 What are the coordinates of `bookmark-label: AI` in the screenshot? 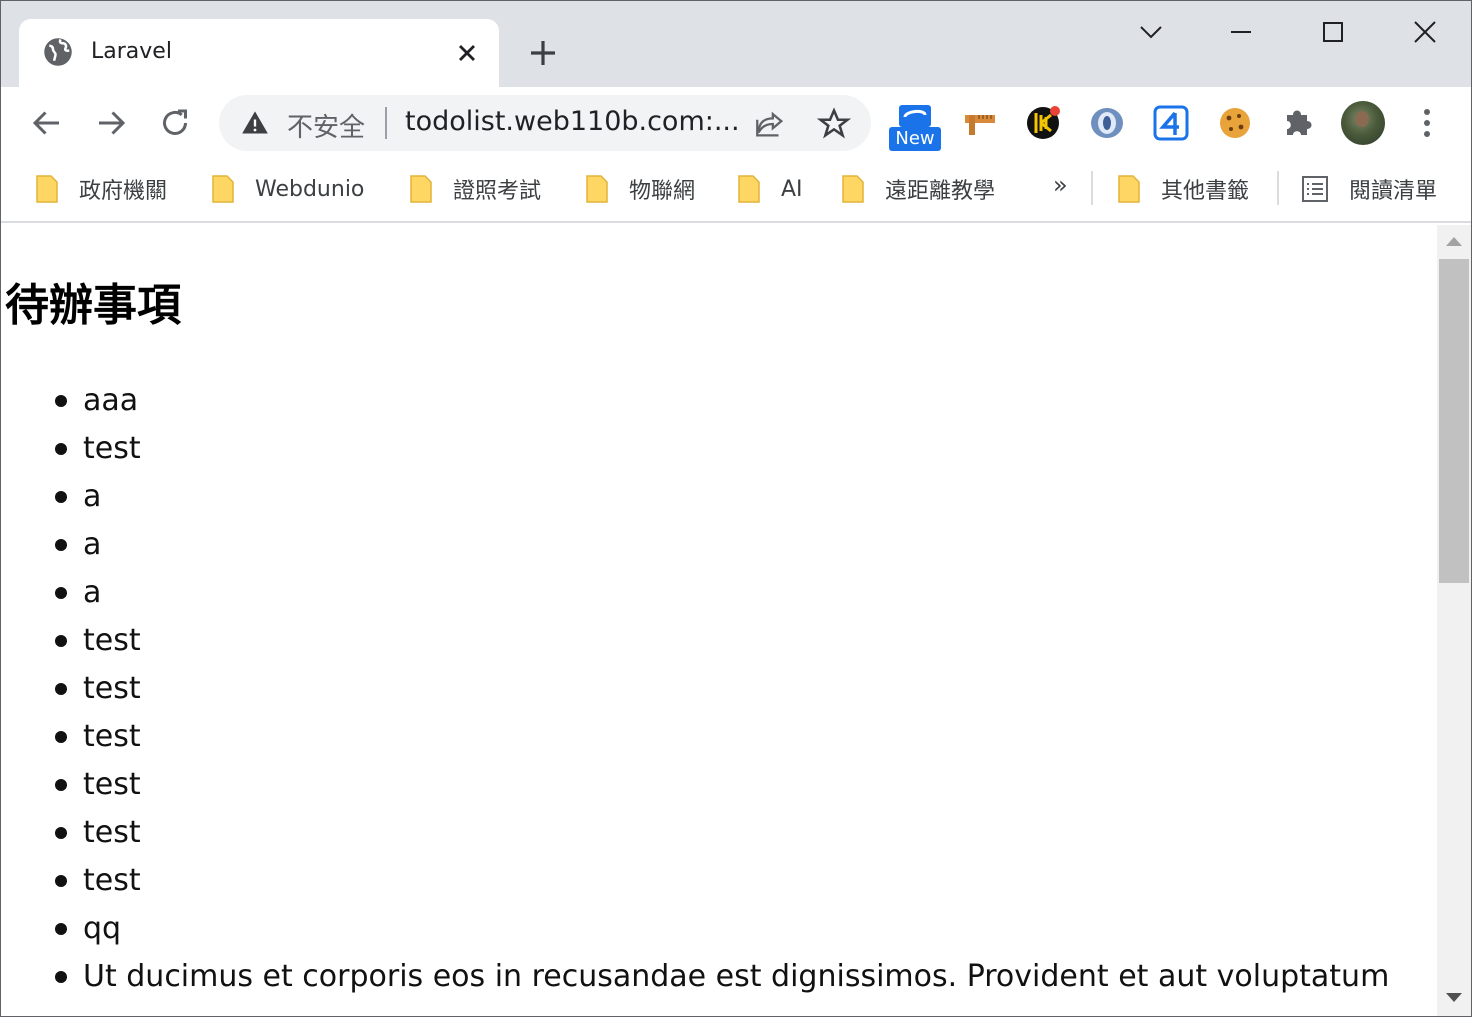 It's located at (792, 189).